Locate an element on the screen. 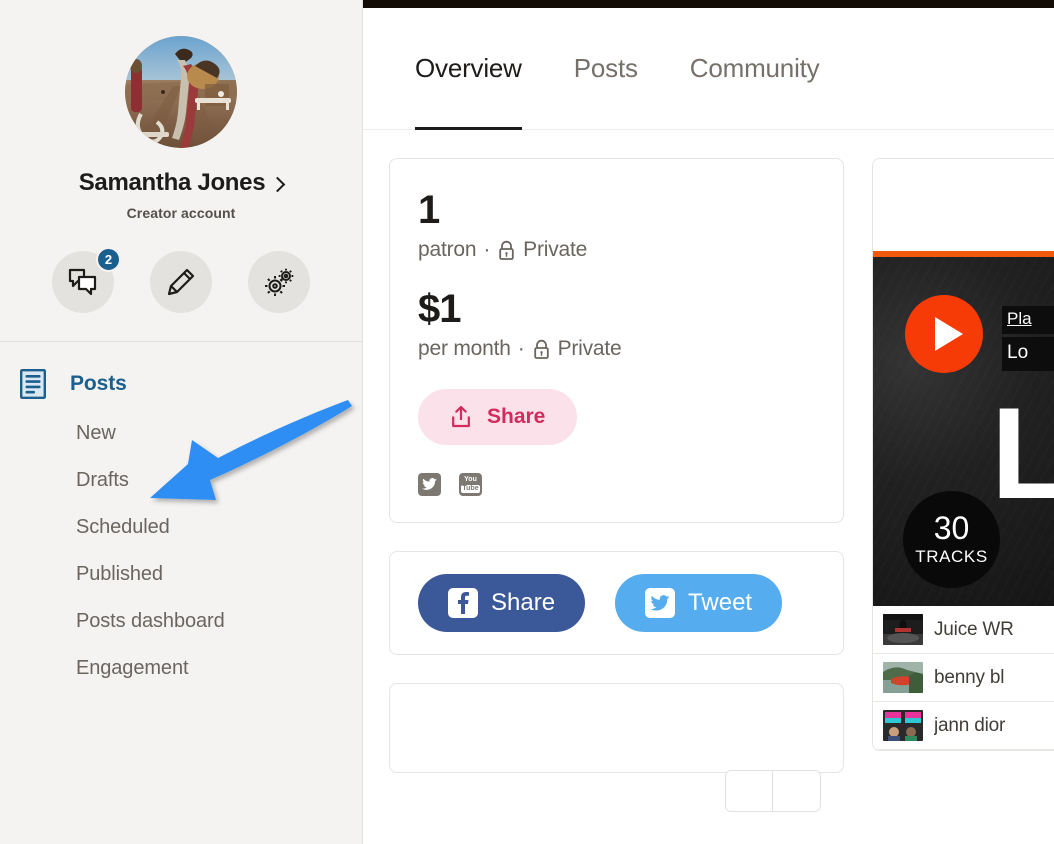  youtube-icon: You Tube is located at coordinates (470, 484).